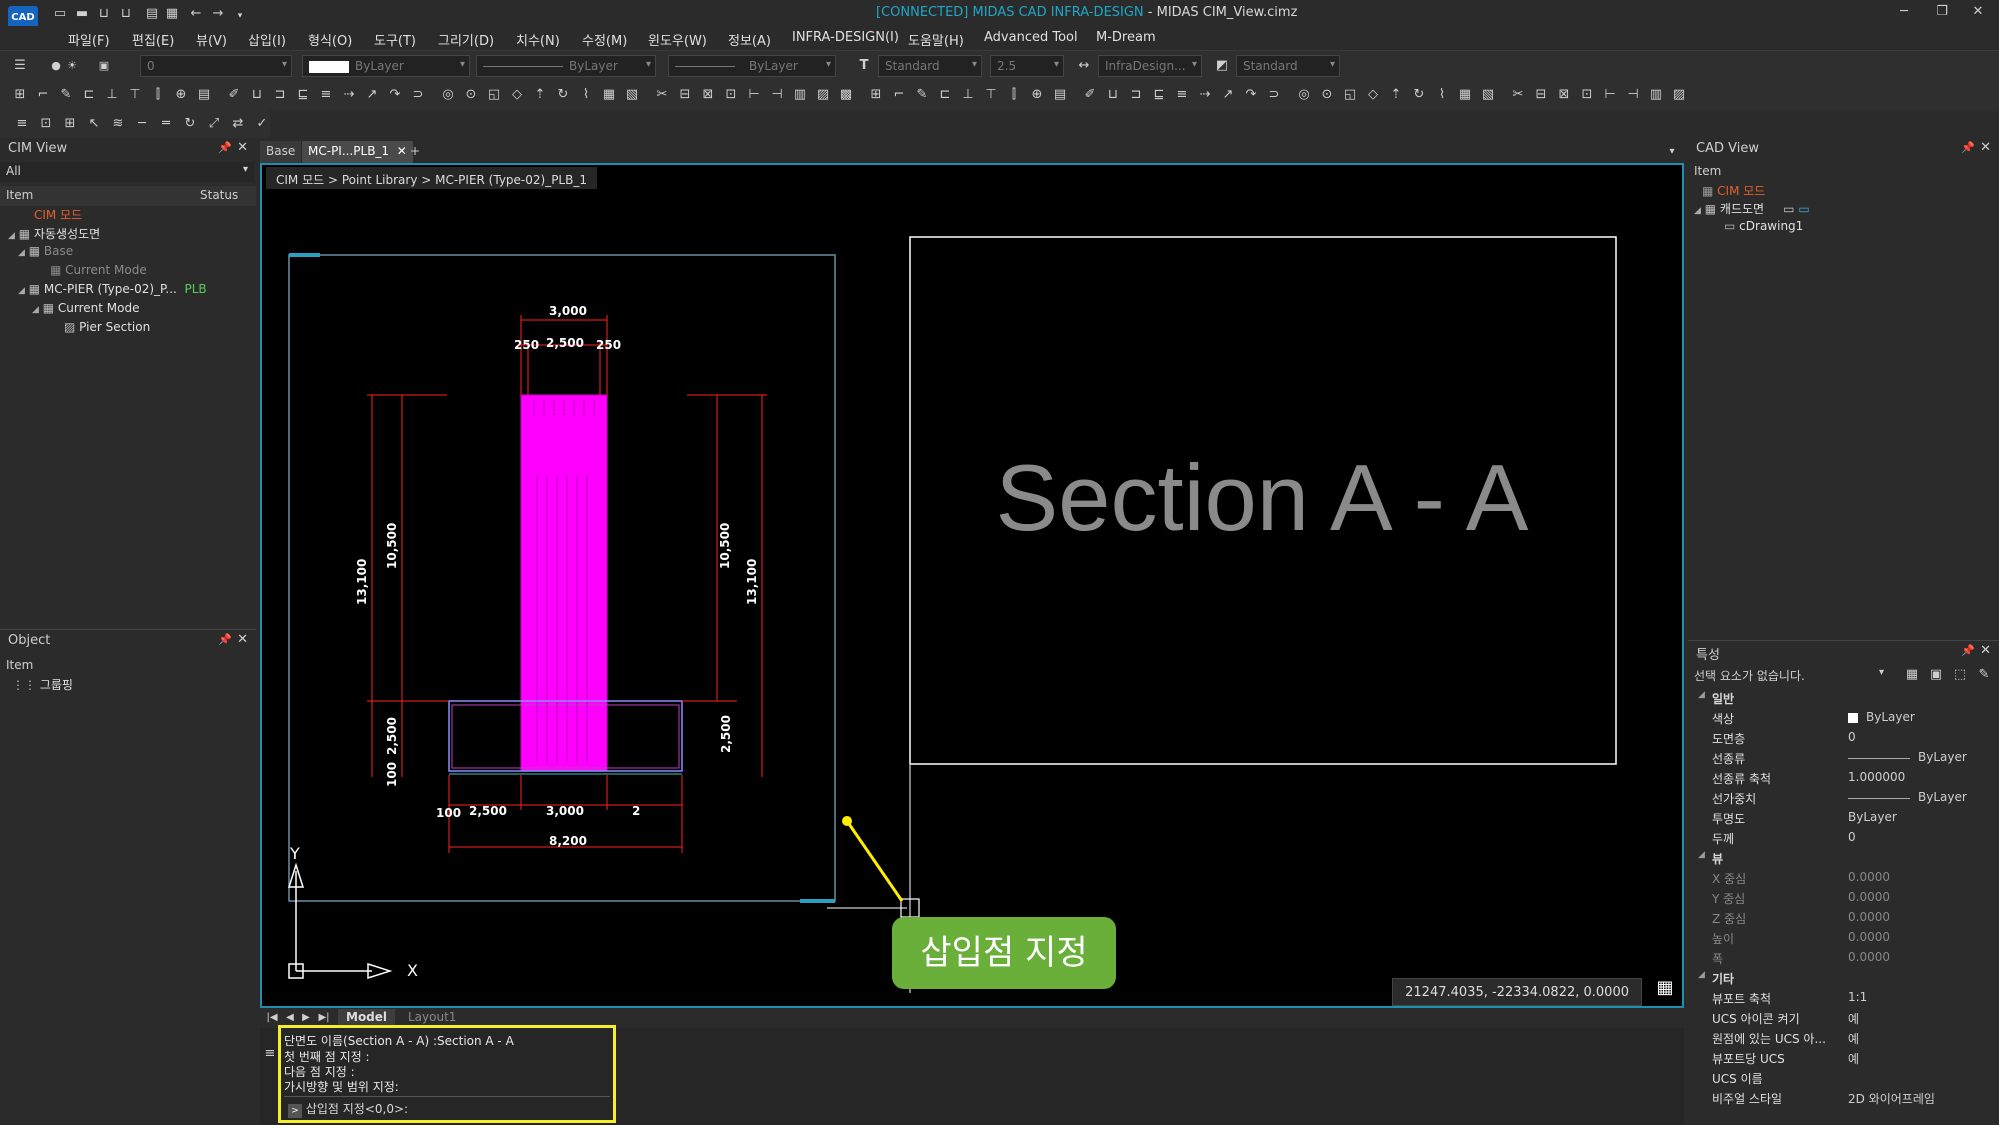 This screenshot has width=1999, height=1125. I want to click on tool-icon: ⊞, so click(876, 95).